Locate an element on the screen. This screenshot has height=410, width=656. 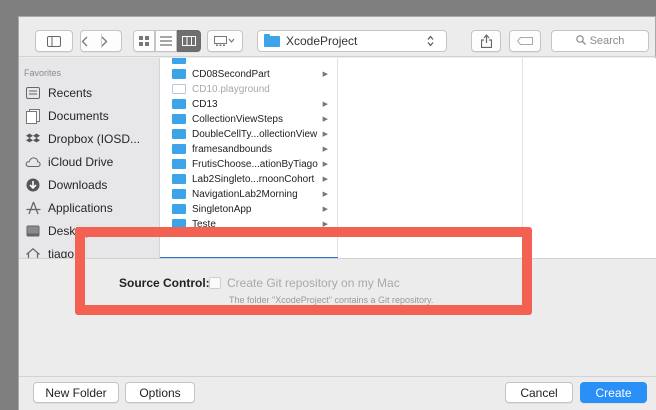
documents-icon is located at coordinates (33, 116).